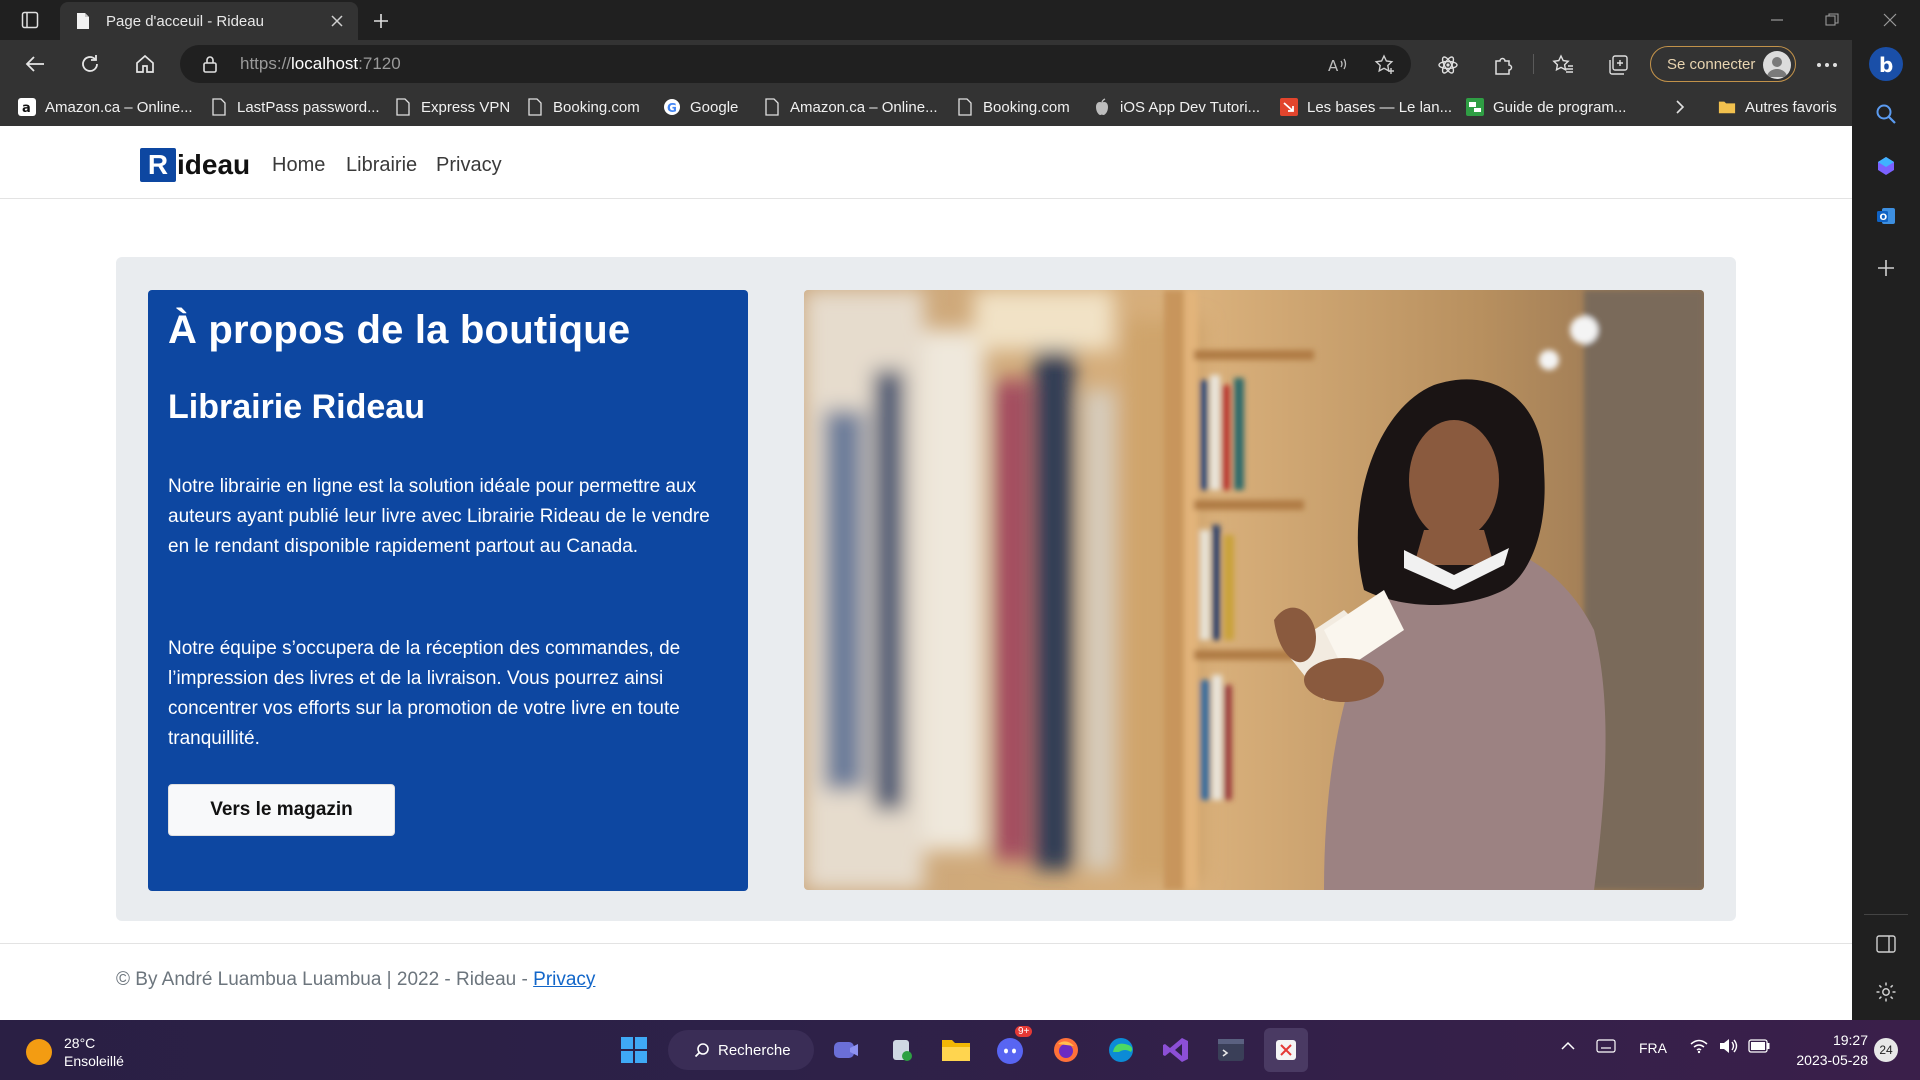 The width and height of the screenshot is (1920, 1080). I want to click on browser-toolbar: https://localhost:7120 A Se connecter, so click(928, 64).